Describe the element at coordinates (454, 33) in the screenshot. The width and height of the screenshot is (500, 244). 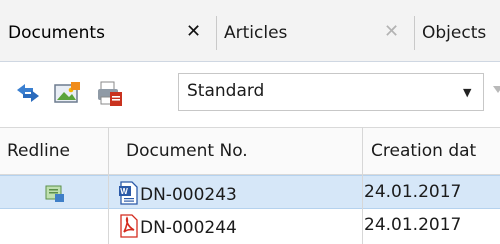
I see `tab-objects-label: Objects` at that location.